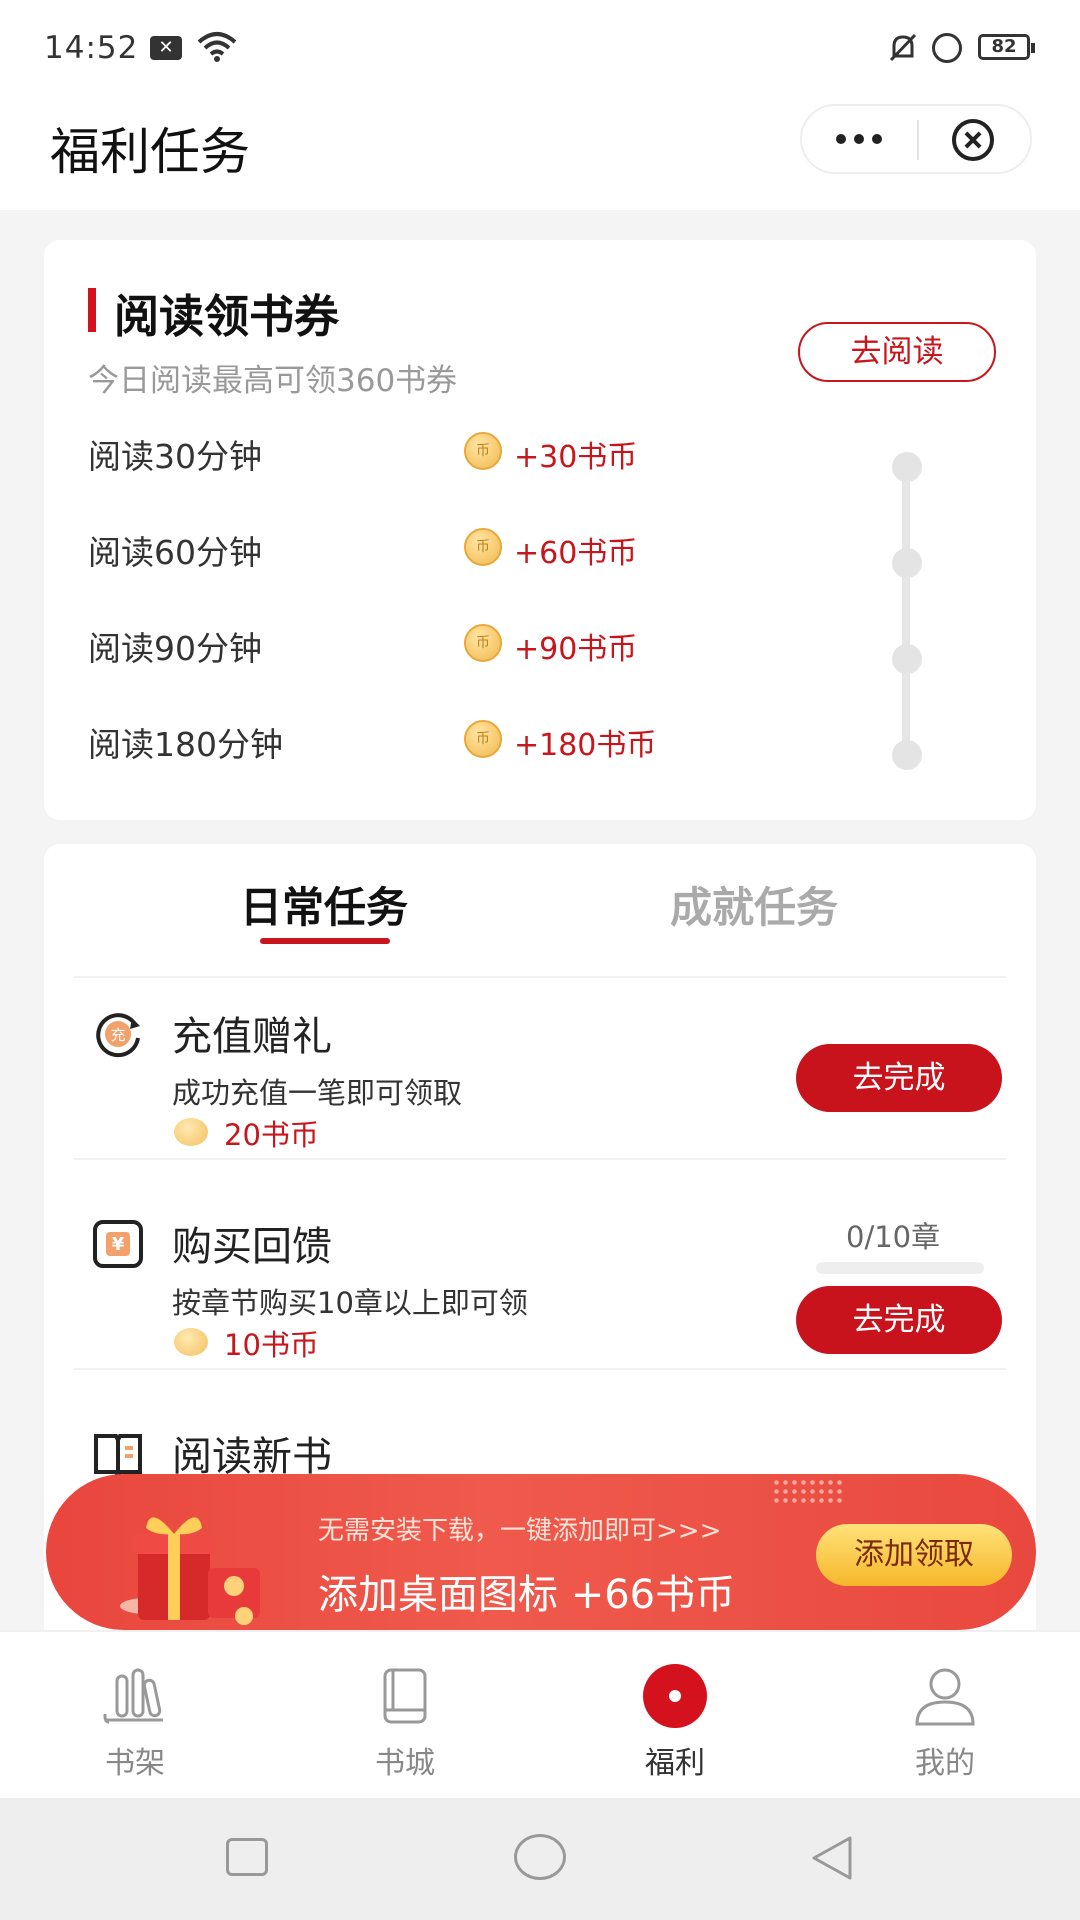 This screenshot has height=1920, width=1080. Describe the element at coordinates (190, 1571) in the screenshot. I see `gift-box-icon` at that location.